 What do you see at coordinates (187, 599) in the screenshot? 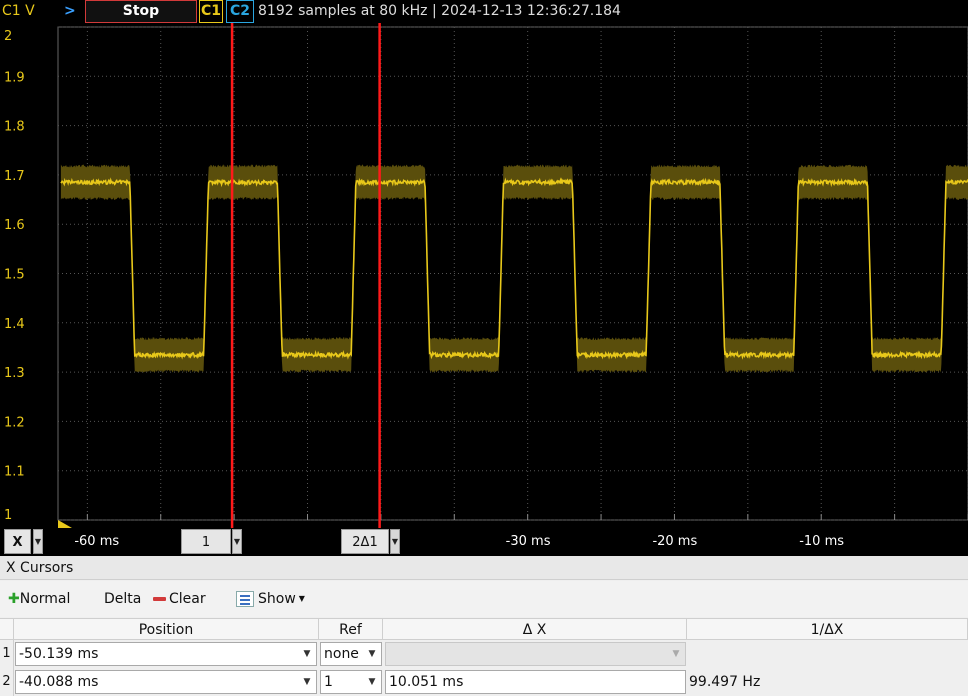
I see `clear-label: Clear` at bounding box center [187, 599].